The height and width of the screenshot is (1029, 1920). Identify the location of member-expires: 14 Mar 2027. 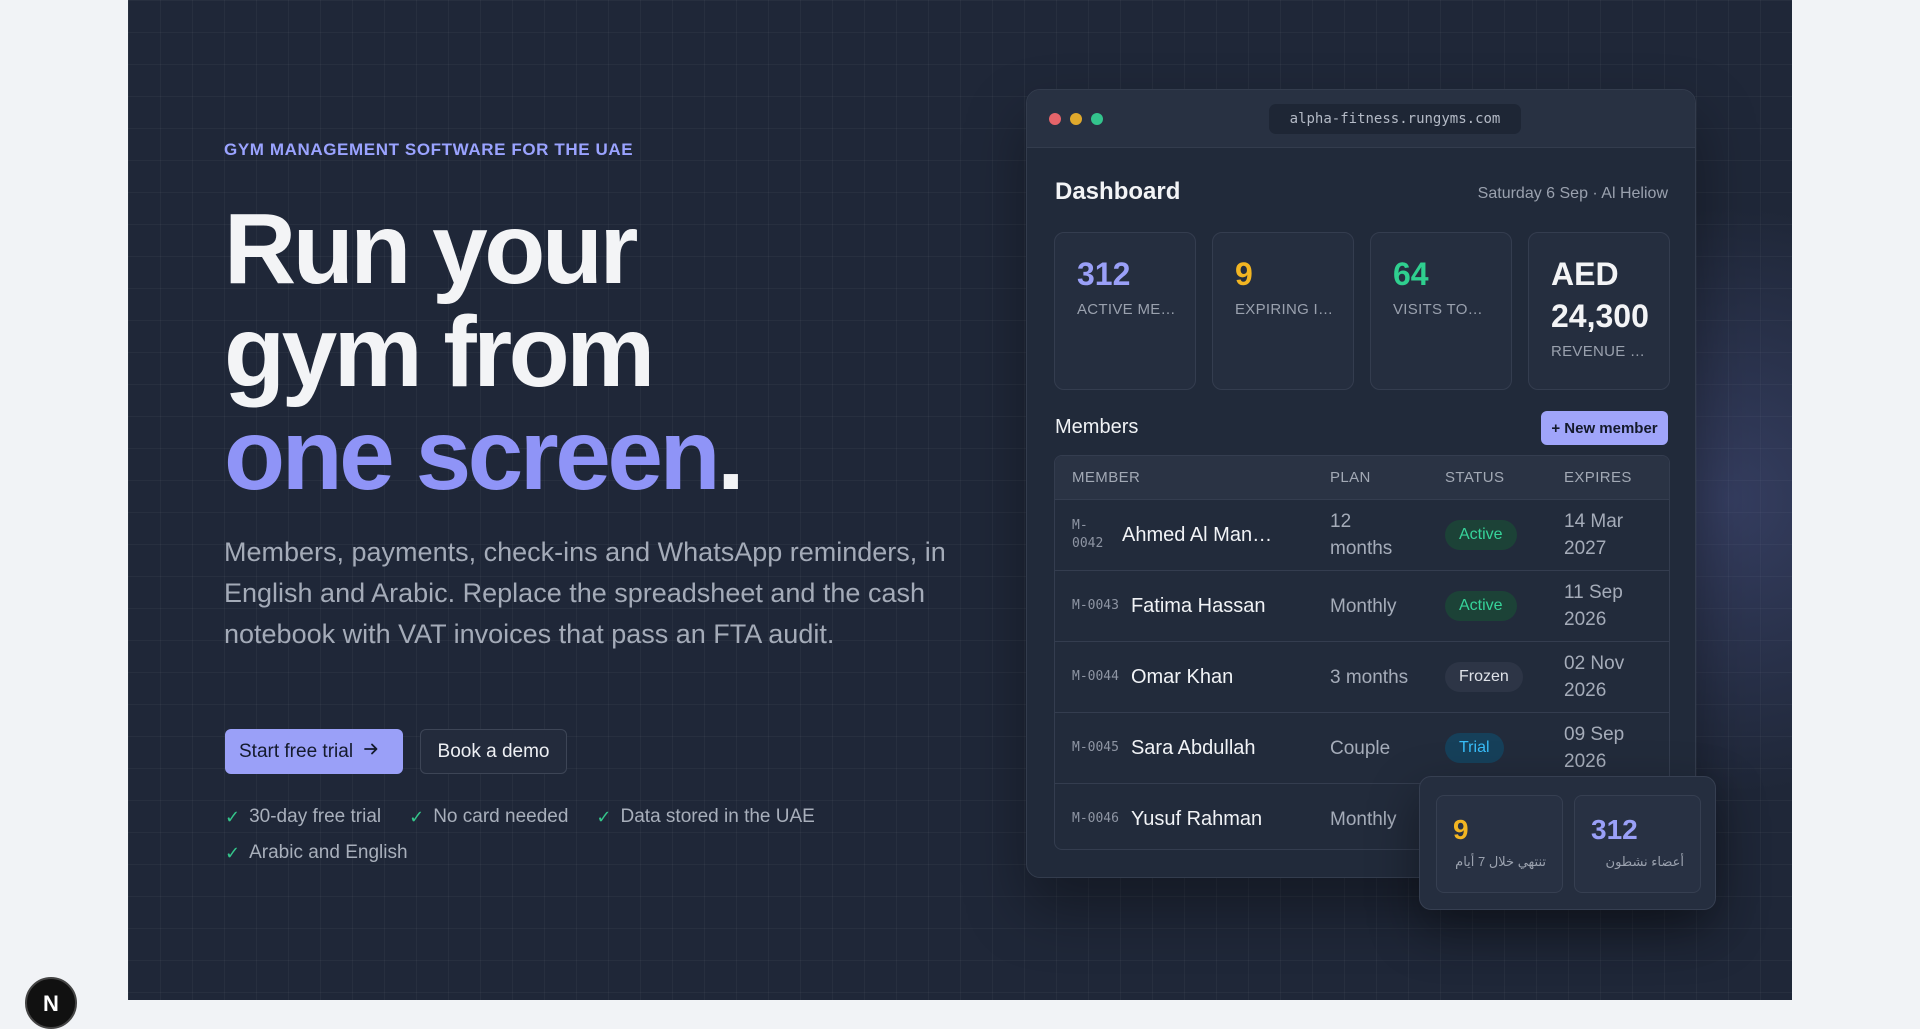
(1594, 535).